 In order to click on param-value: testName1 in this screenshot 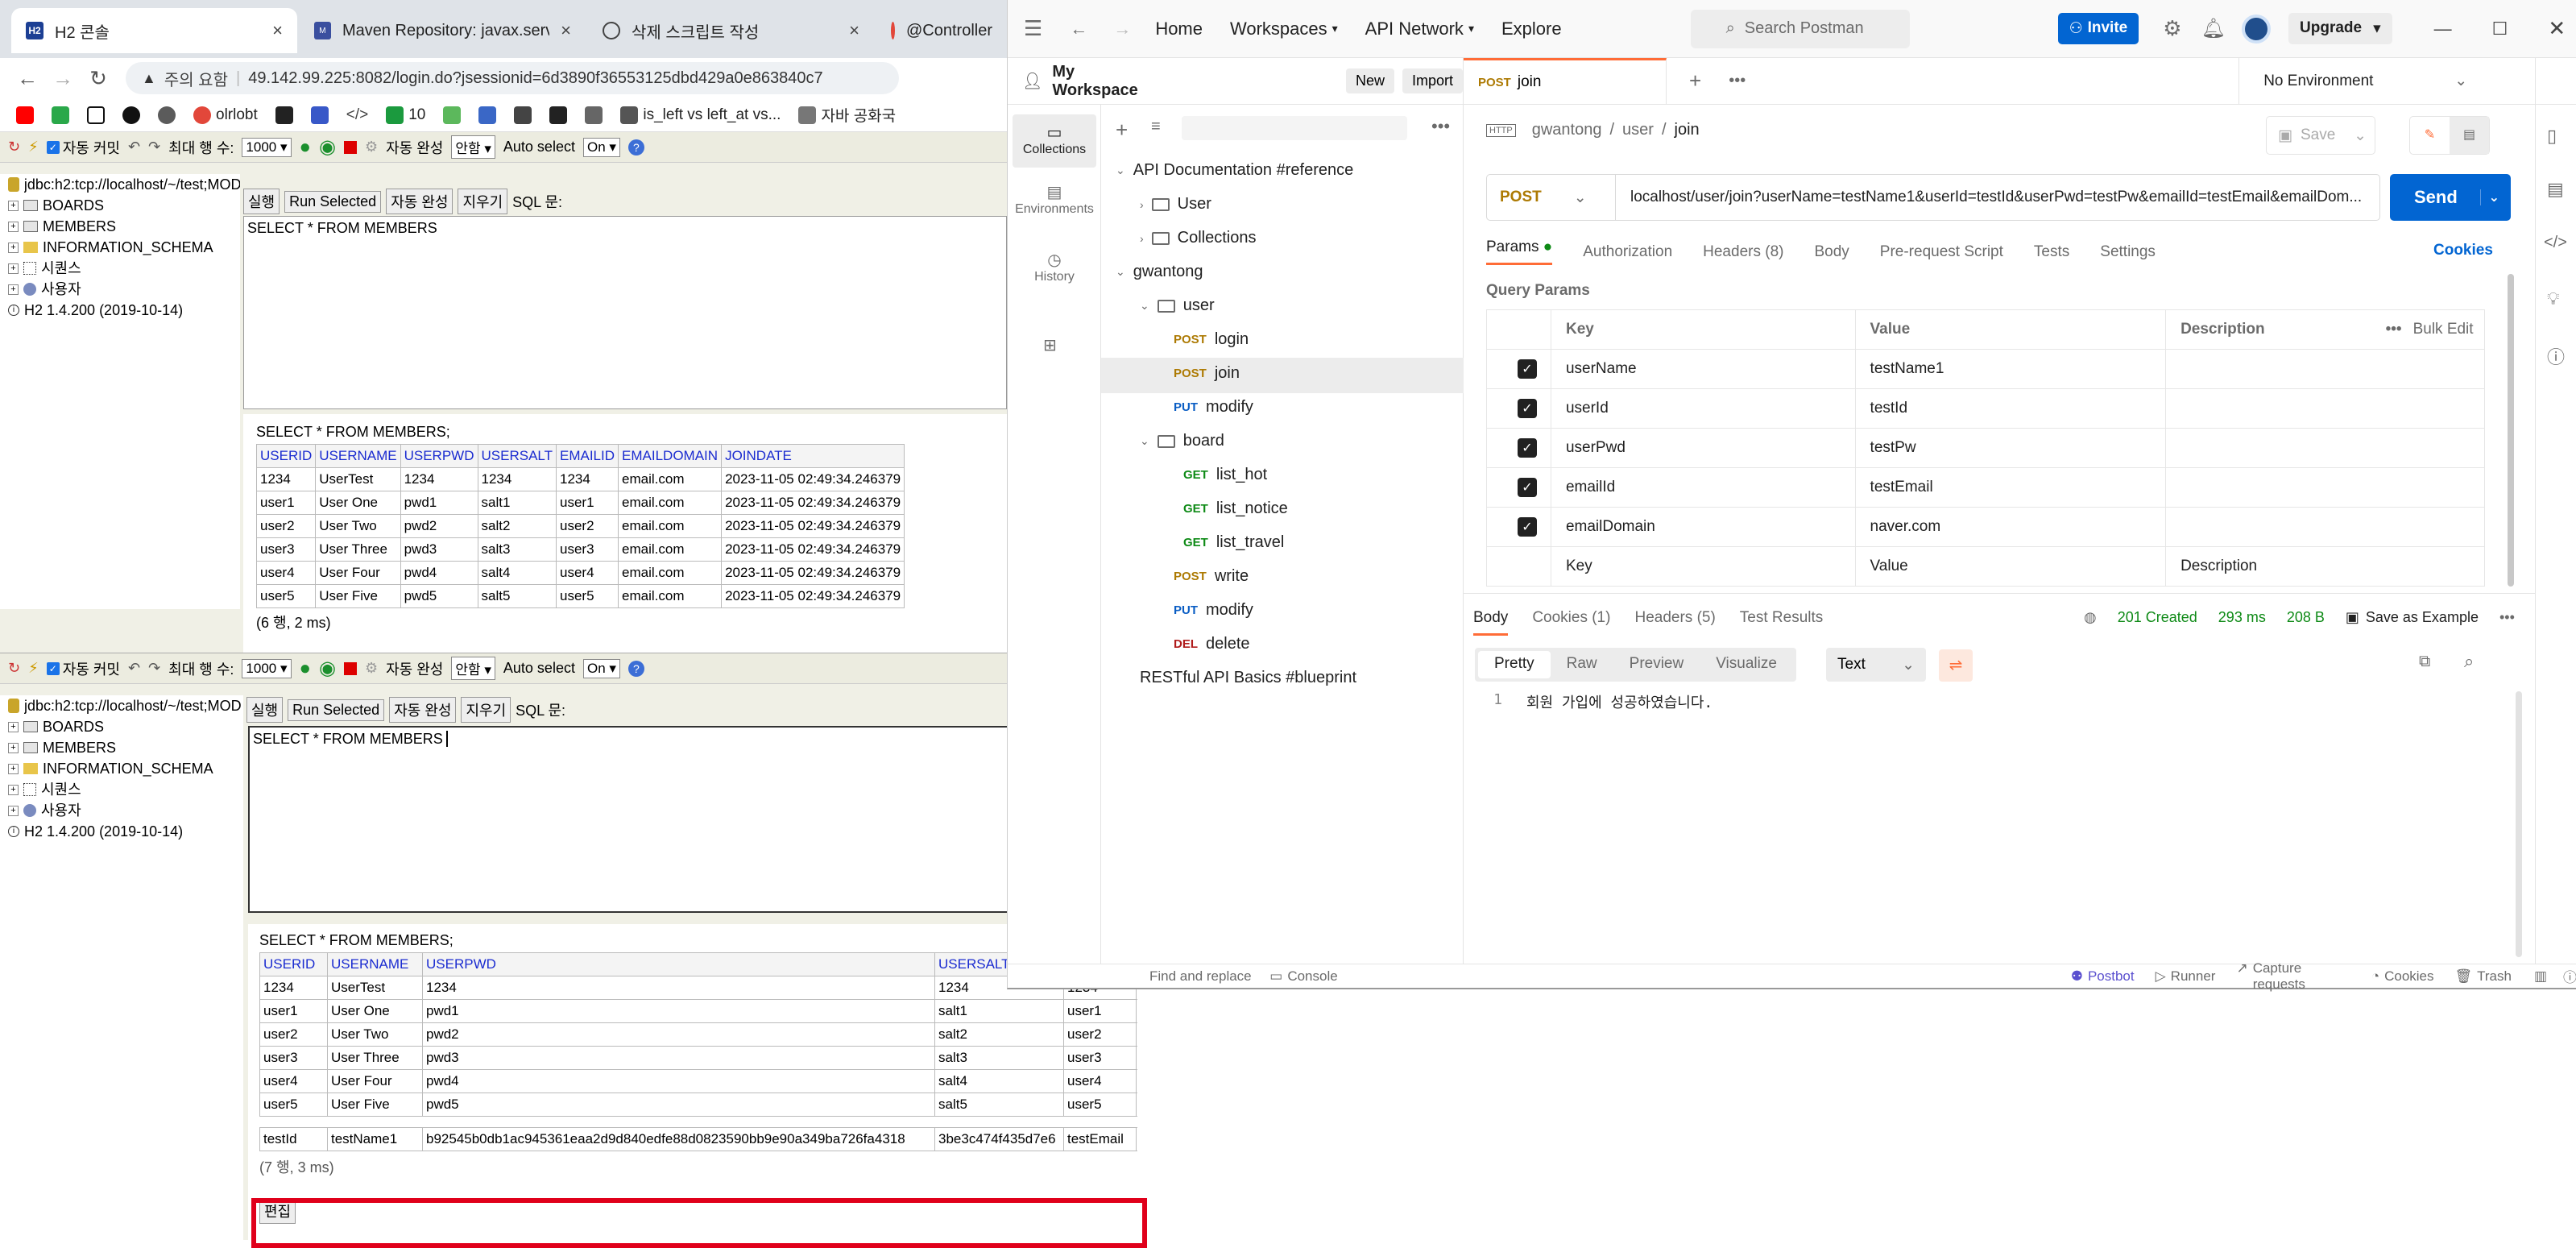, I will do `click(2010, 369)`.